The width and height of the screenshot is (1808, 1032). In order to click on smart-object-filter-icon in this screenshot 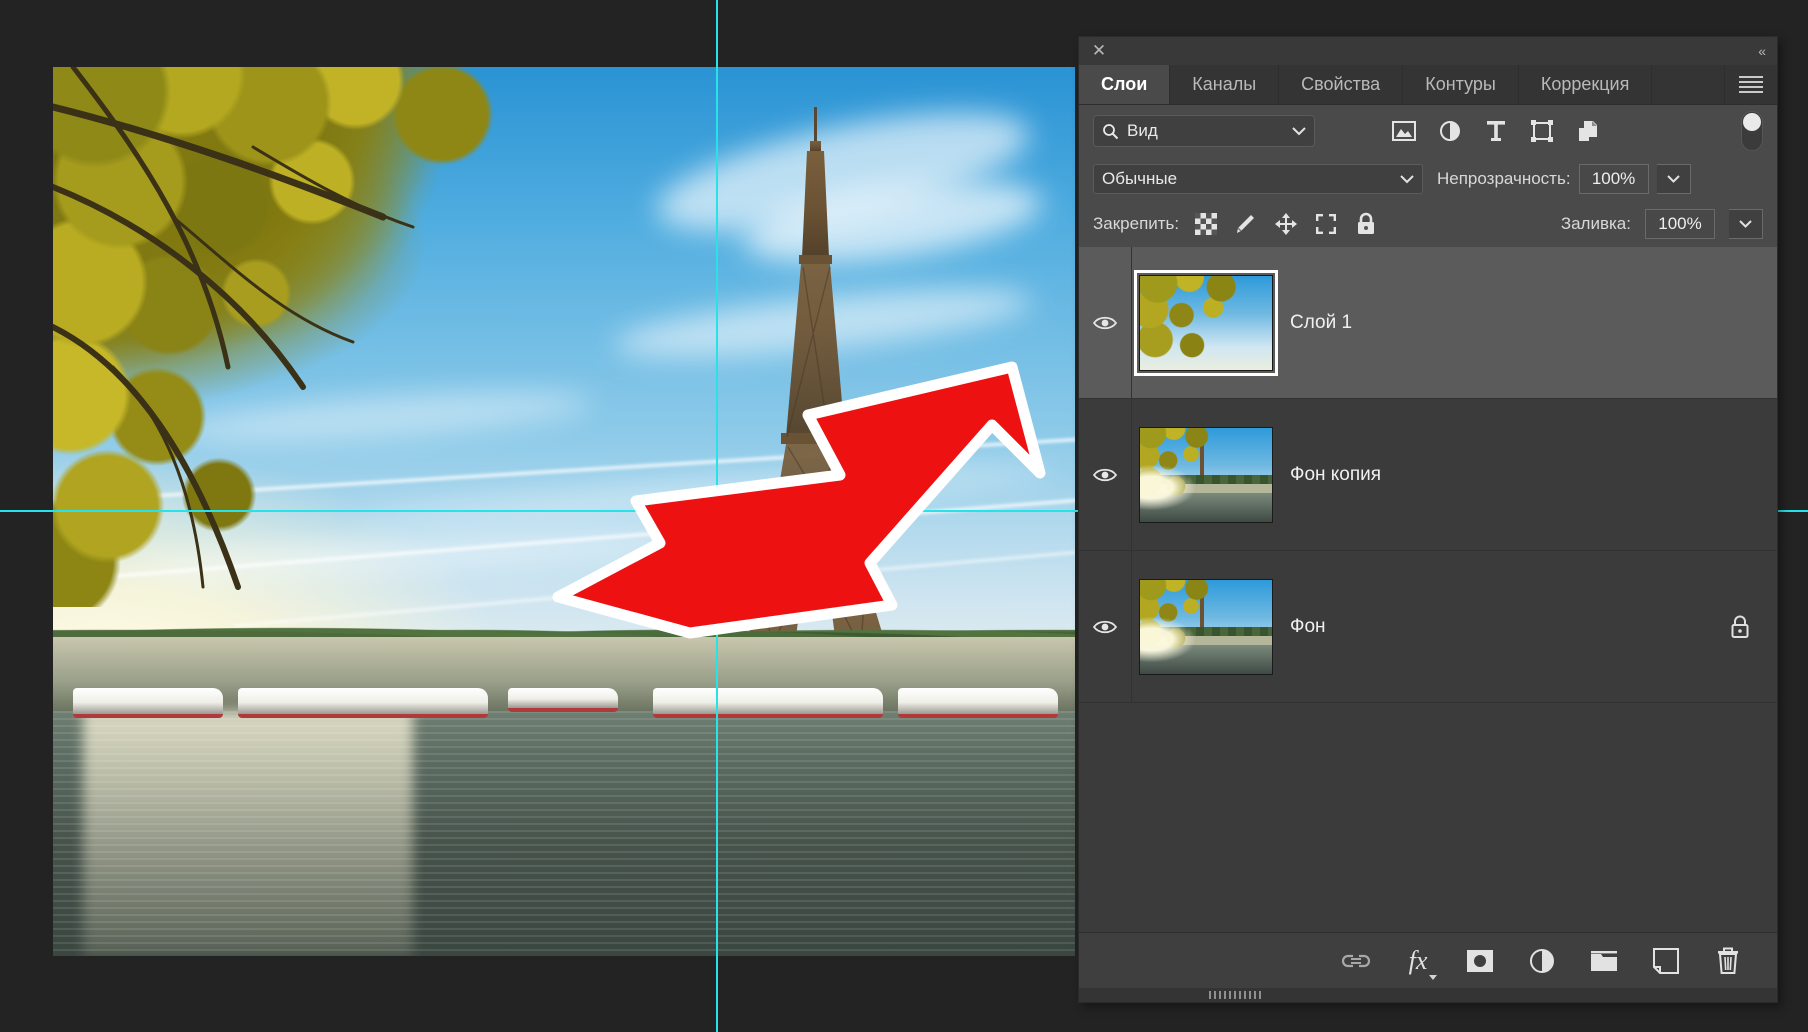, I will do `click(1588, 131)`.